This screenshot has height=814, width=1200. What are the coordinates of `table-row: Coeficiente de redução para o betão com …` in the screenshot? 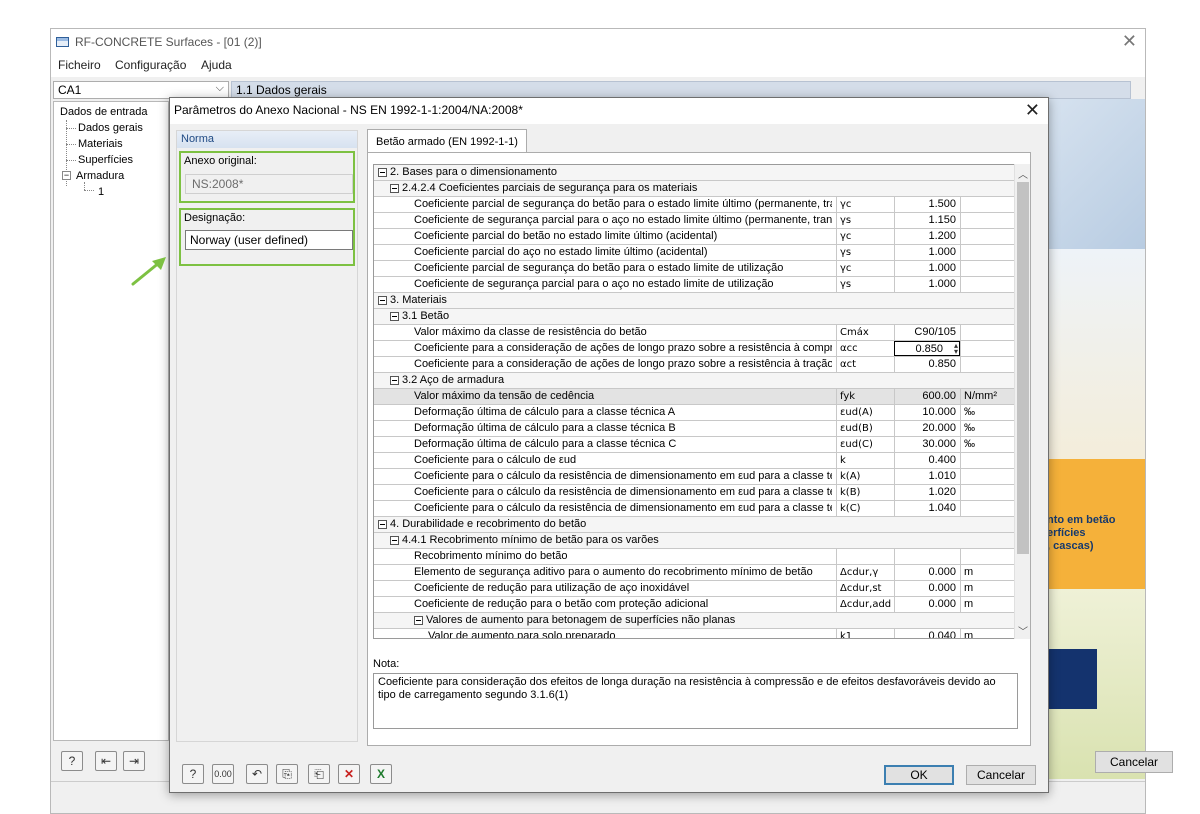 It's located at (694, 605).